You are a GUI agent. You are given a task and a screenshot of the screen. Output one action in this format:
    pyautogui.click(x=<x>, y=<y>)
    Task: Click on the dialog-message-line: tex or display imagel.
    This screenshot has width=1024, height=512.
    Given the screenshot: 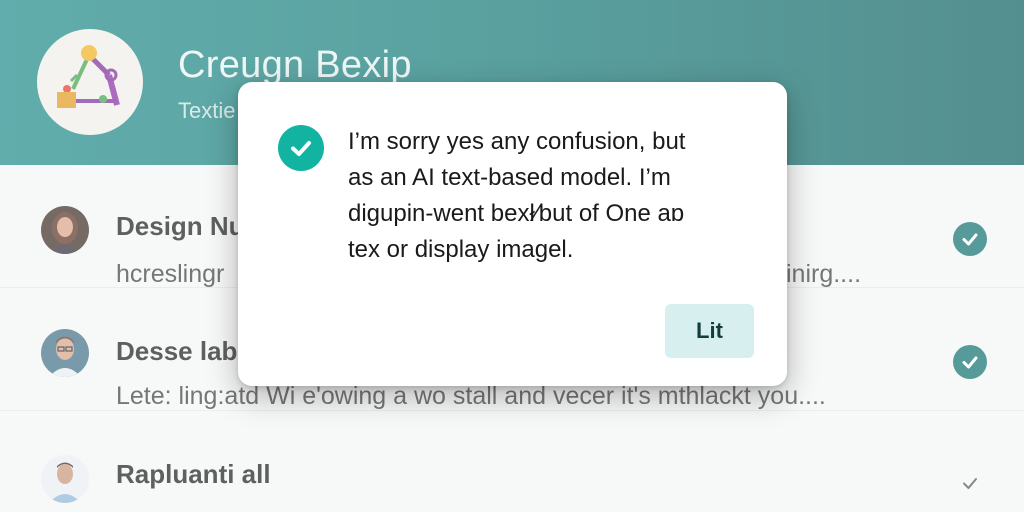 What is the action you would take?
    pyautogui.click(x=461, y=249)
    